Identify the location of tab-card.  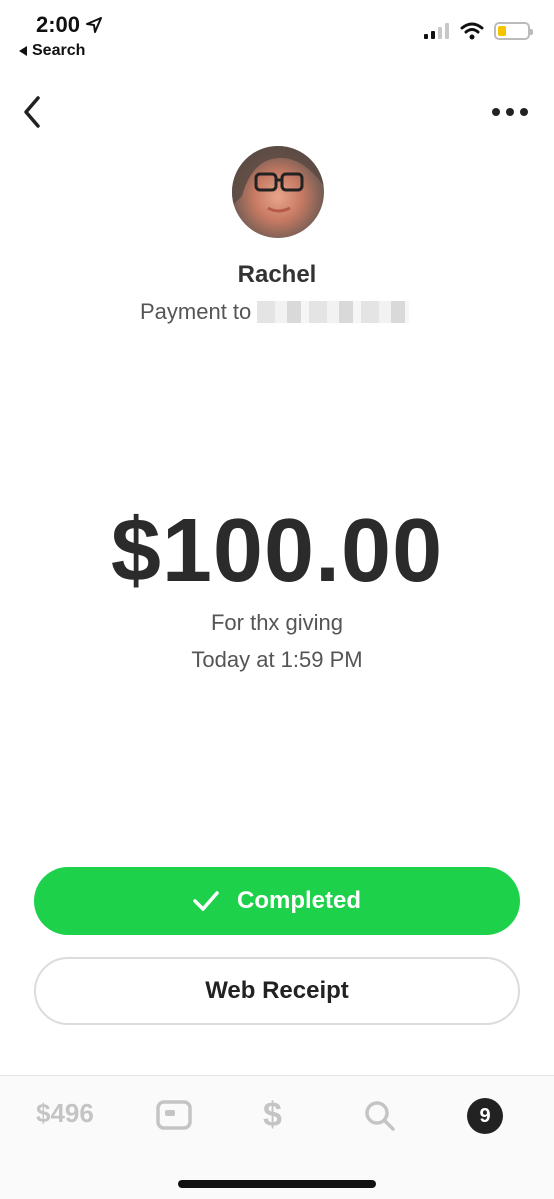
(174, 1115).